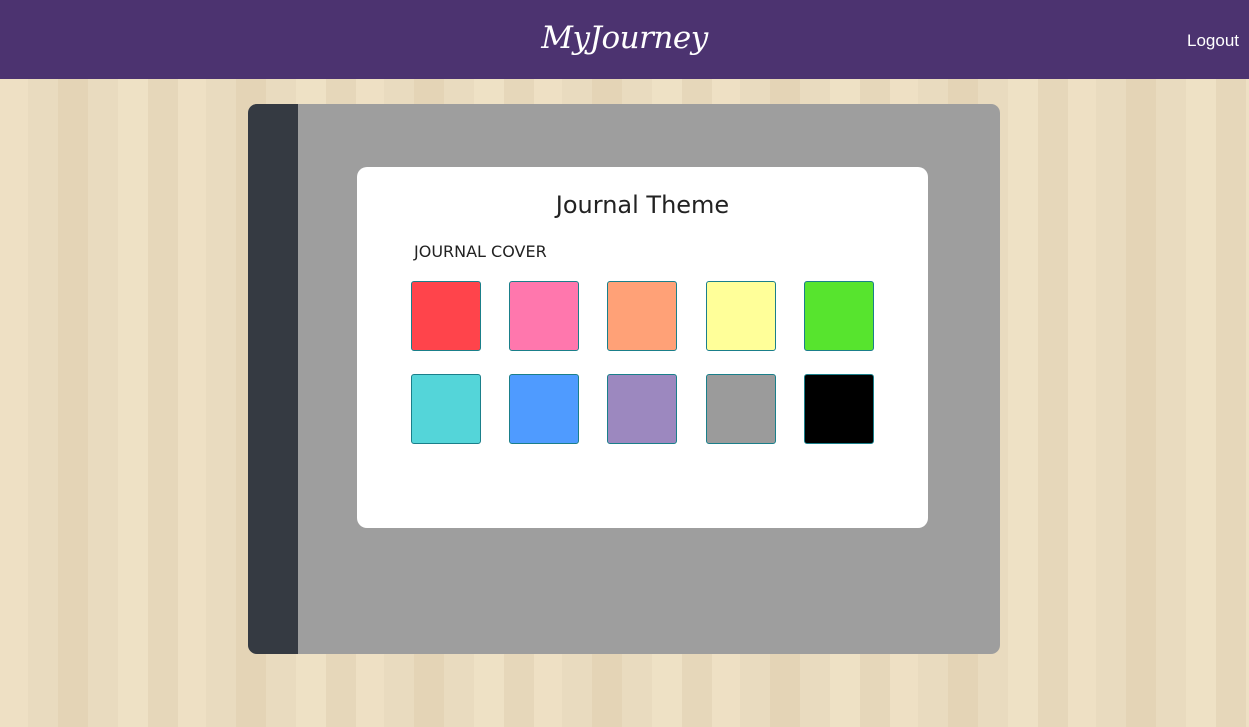  I want to click on logout-link: Logout, so click(1213, 41).